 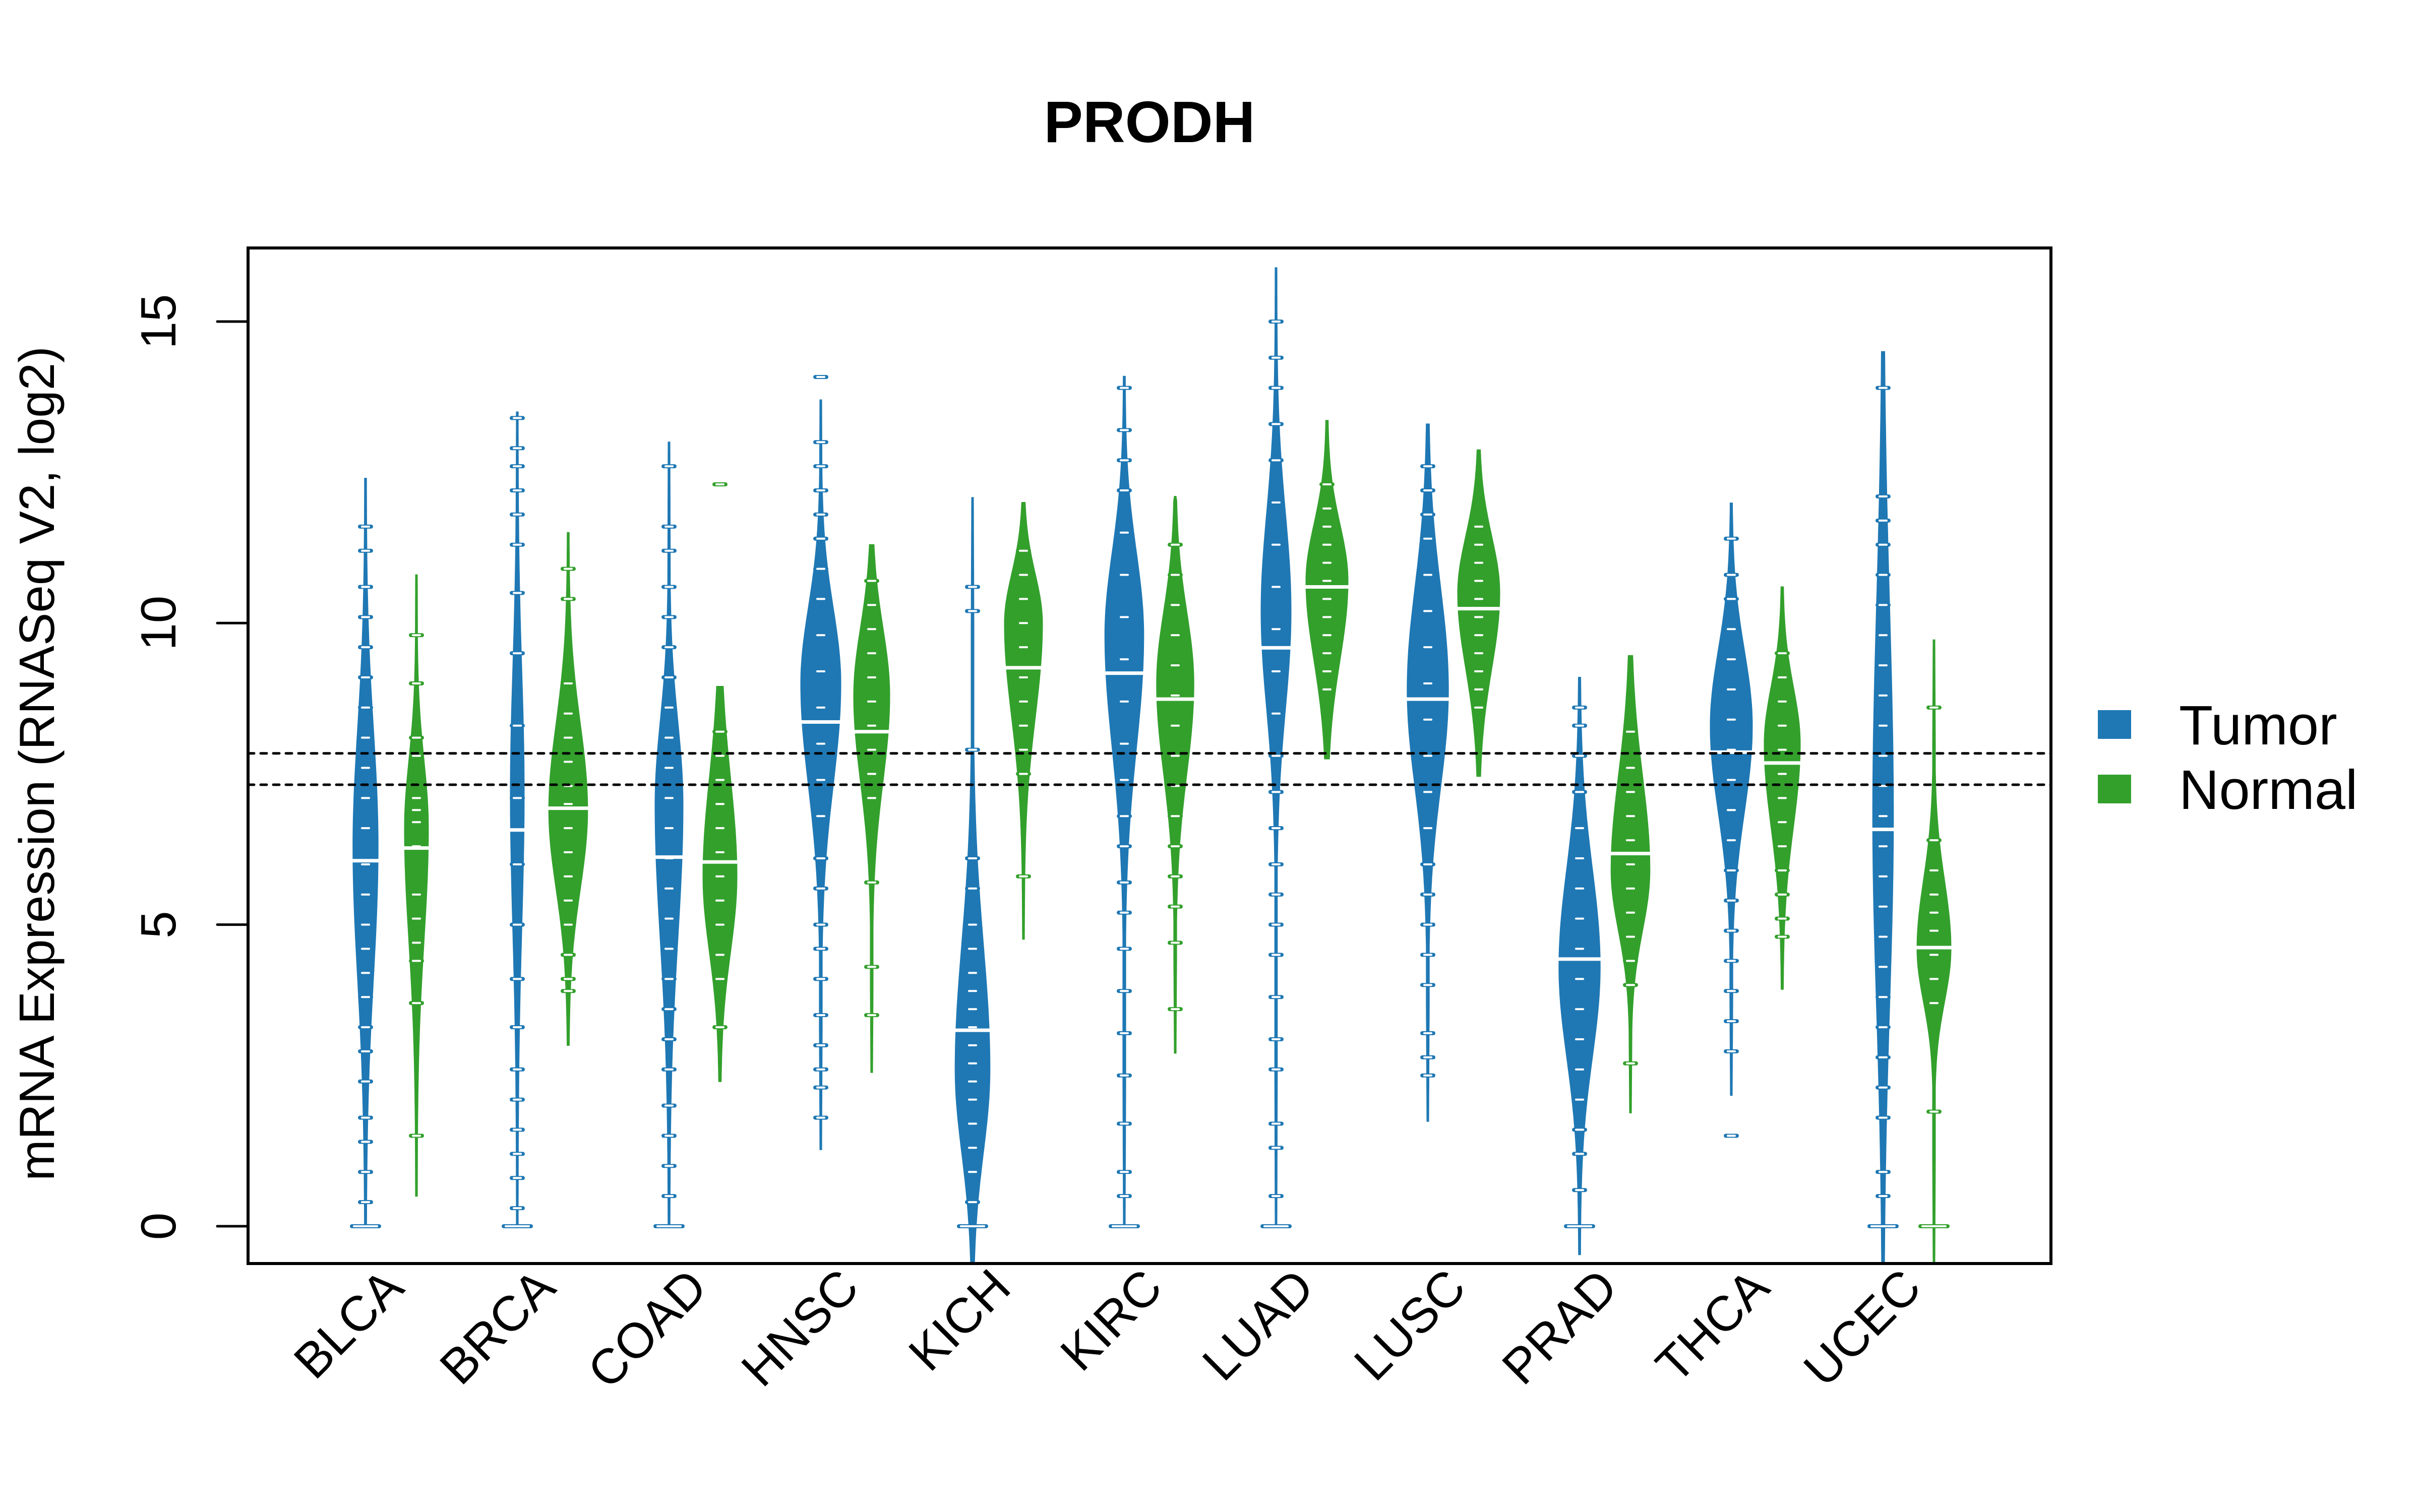 What do you see at coordinates (190, 767) in the screenshot?
I see `y-axis: 0 5 10 15` at bounding box center [190, 767].